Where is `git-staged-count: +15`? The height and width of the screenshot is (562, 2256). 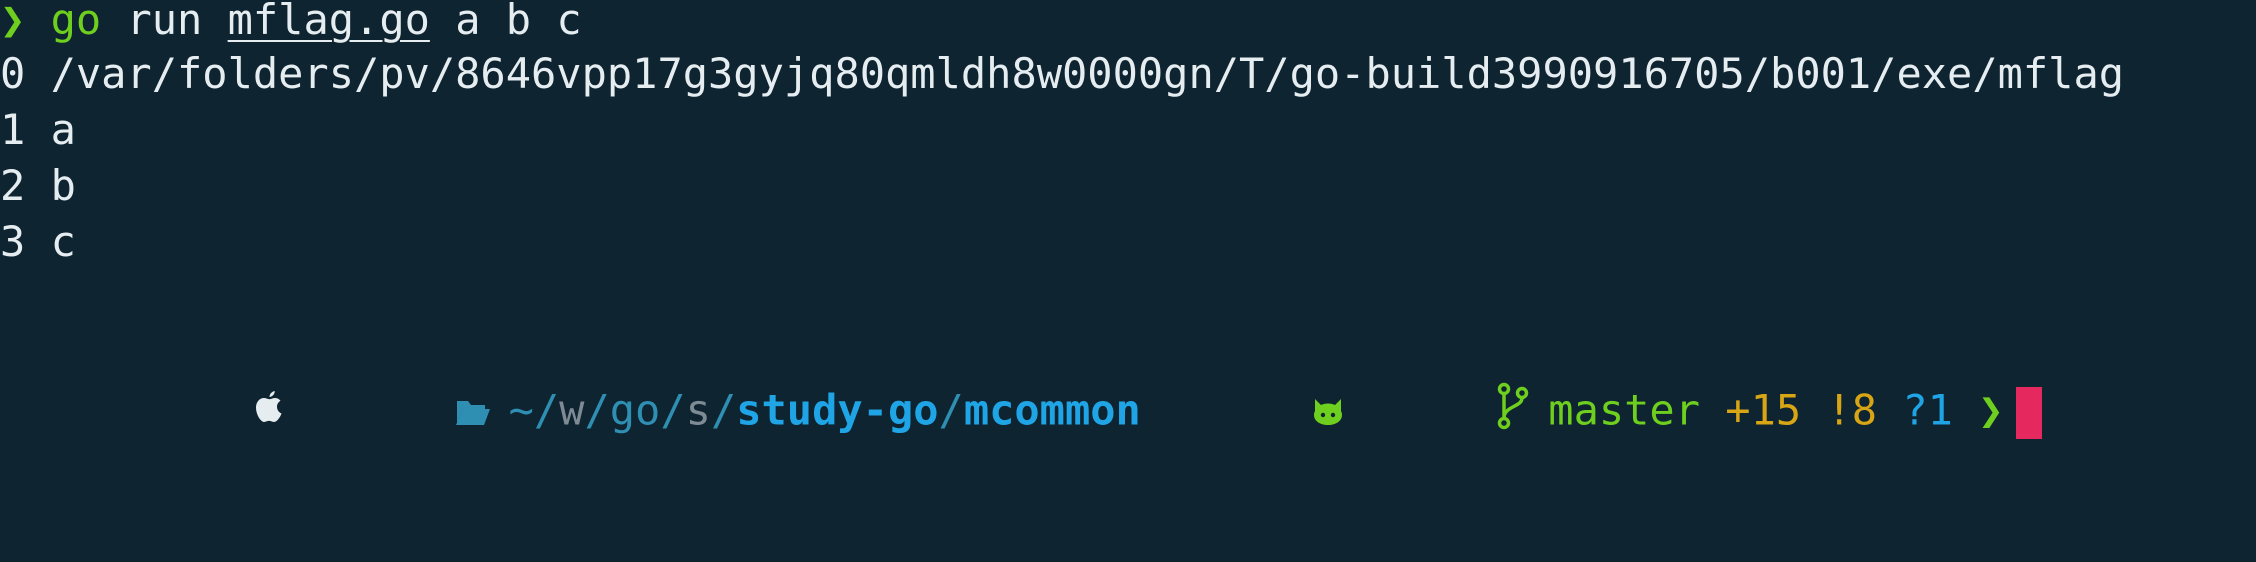 git-staged-count: +15 is located at coordinates (1763, 410).